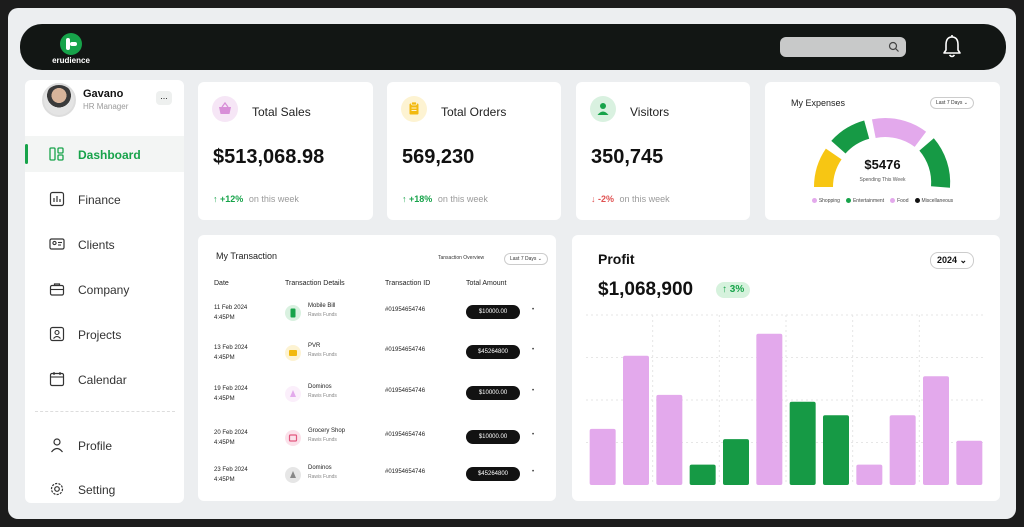 The width and height of the screenshot is (1024, 527). Describe the element at coordinates (57, 289) in the screenshot. I see `company-icon` at that location.